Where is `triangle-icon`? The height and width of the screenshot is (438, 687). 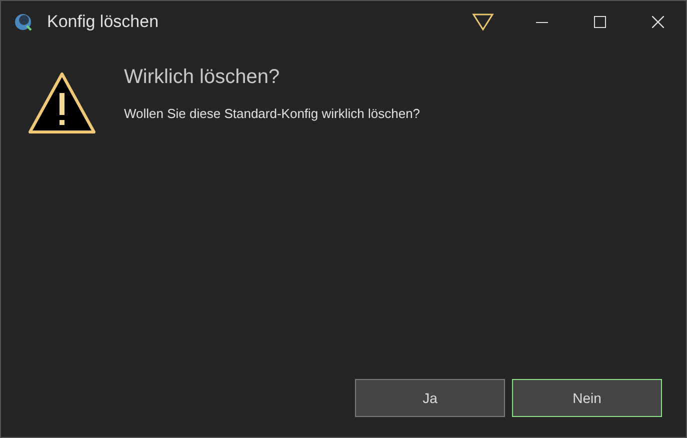
triangle-icon is located at coordinates (483, 22).